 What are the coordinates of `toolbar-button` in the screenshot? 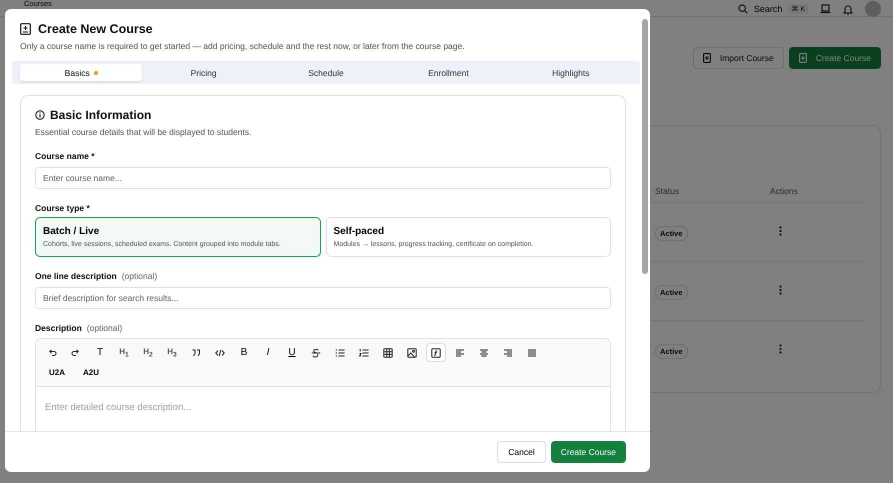 It's located at (436, 352).